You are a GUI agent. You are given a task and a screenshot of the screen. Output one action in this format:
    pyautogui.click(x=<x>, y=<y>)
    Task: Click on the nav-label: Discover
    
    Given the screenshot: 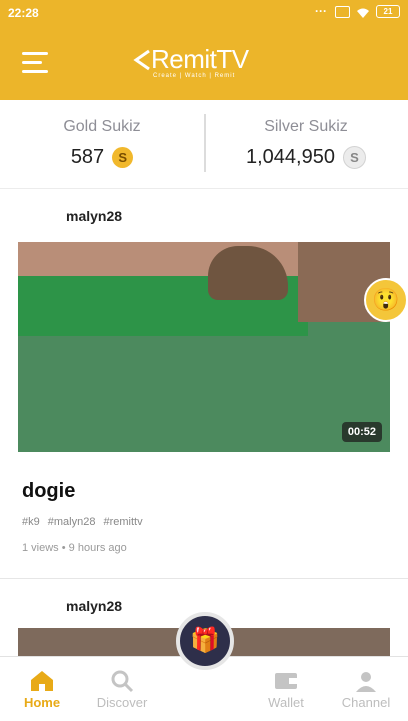 What is the action you would take?
    pyautogui.click(x=122, y=702)
    